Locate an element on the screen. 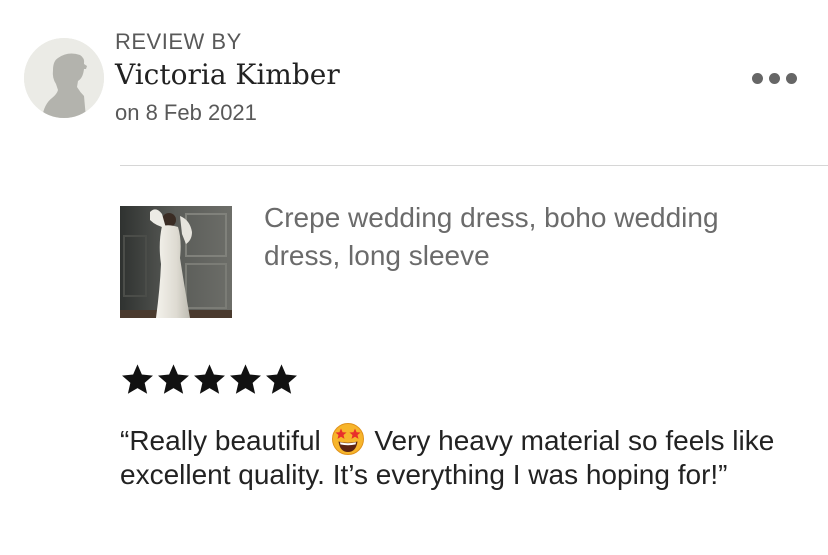 The width and height of the screenshot is (828, 555). review-date: on 8 Feb 2021 is located at coordinates (186, 112).